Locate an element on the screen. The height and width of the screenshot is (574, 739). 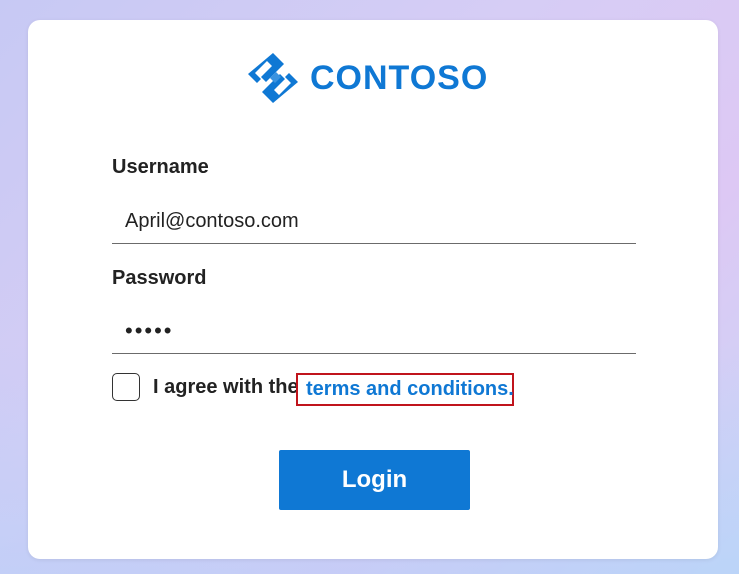
password-label: Password is located at coordinates (159, 278).